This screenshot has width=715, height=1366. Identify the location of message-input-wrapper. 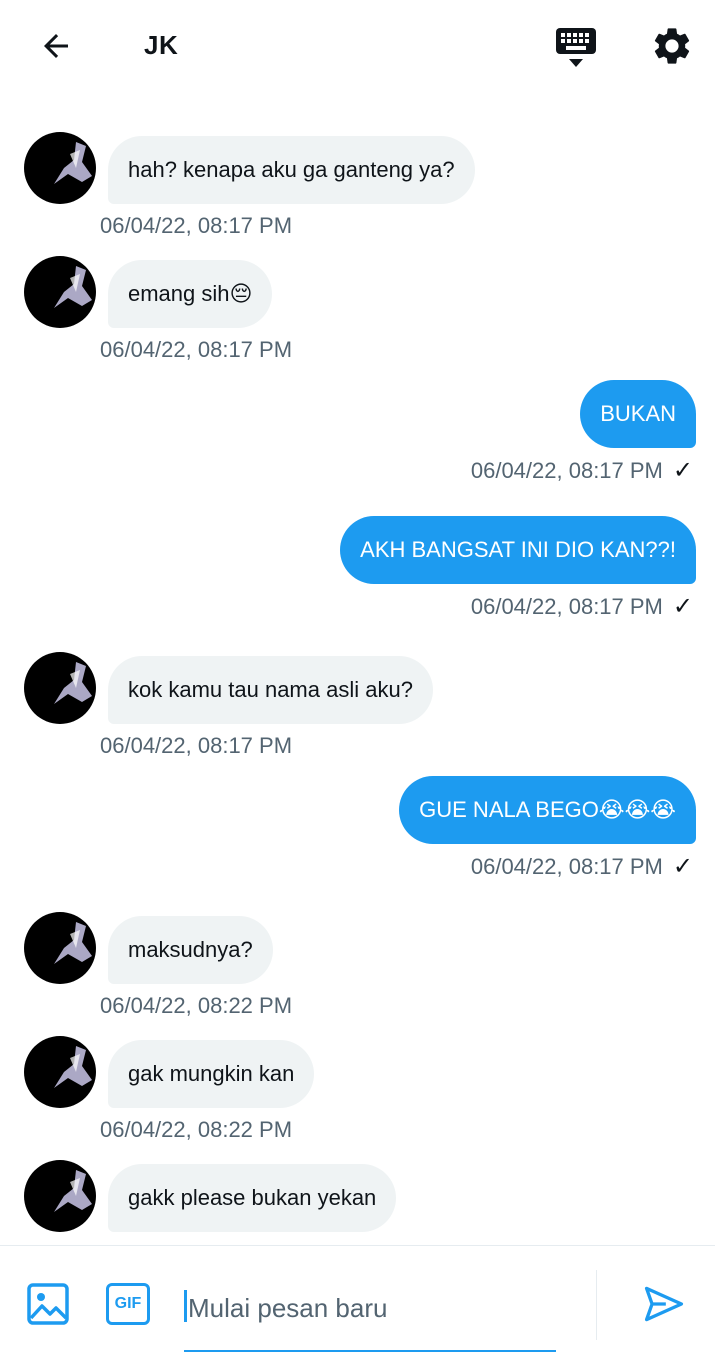
(370, 1314).